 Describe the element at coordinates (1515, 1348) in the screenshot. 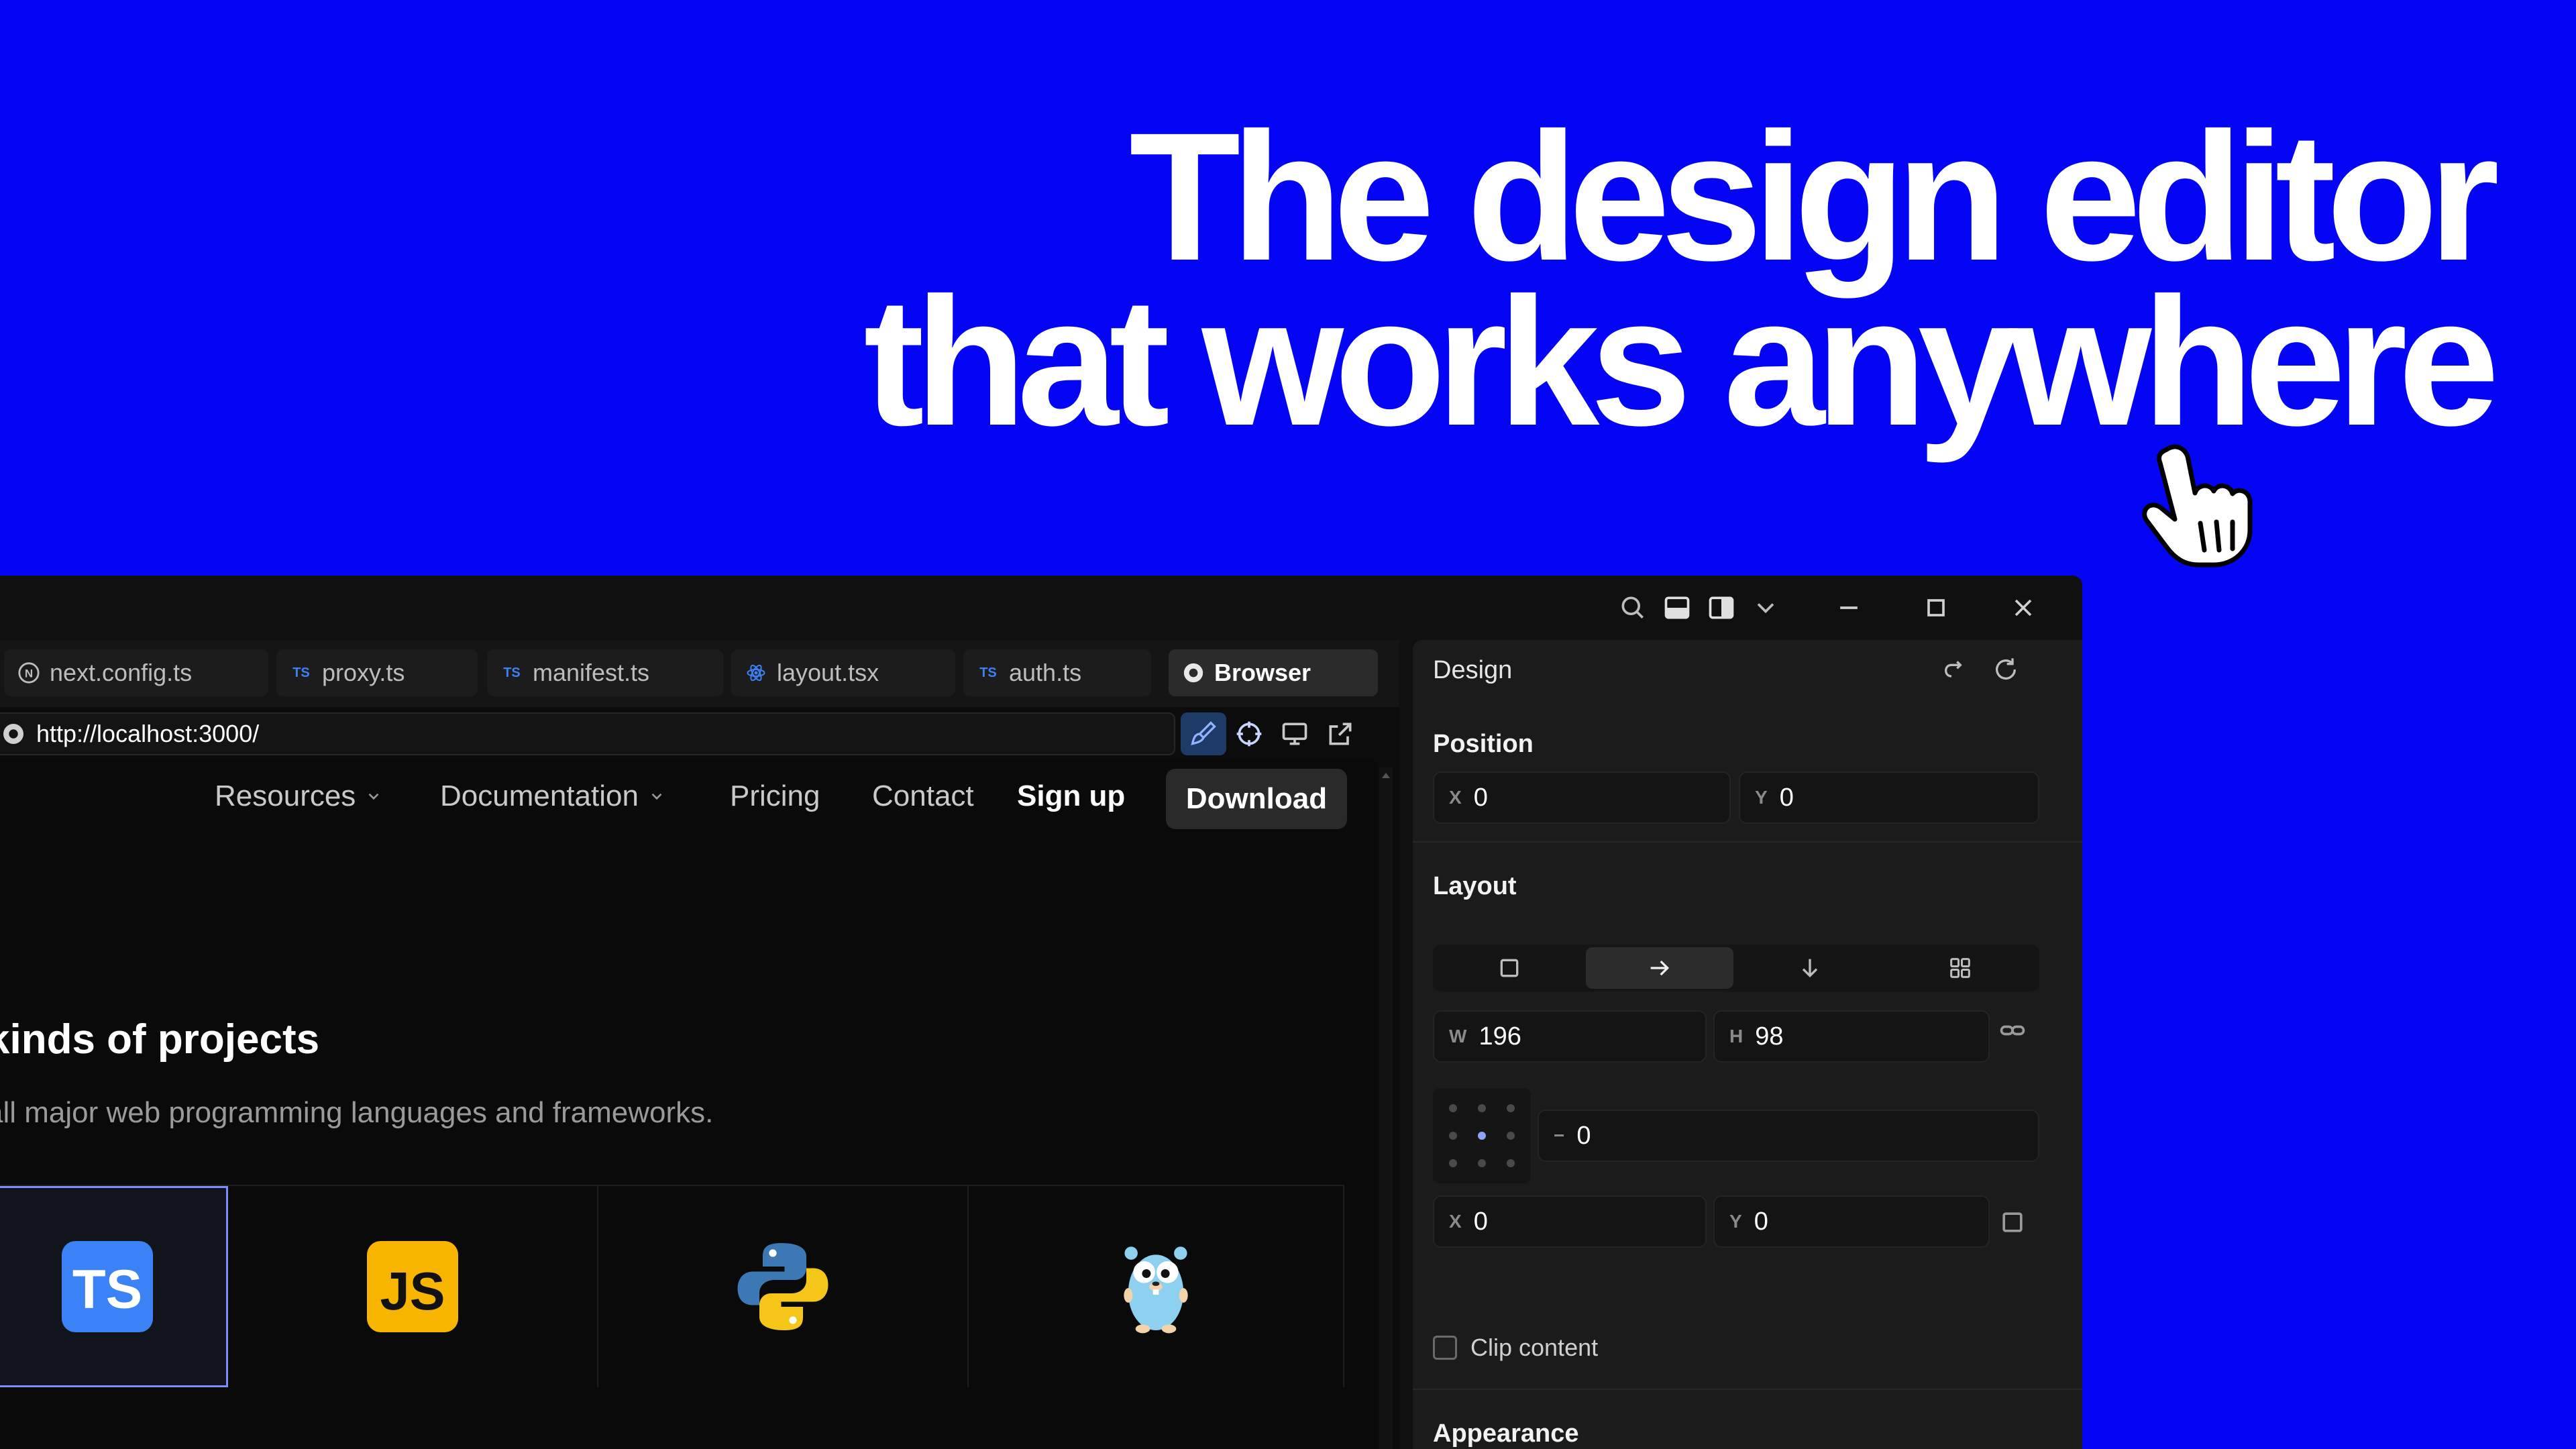

I see `clip-content-checkbox: Clip content` at that location.